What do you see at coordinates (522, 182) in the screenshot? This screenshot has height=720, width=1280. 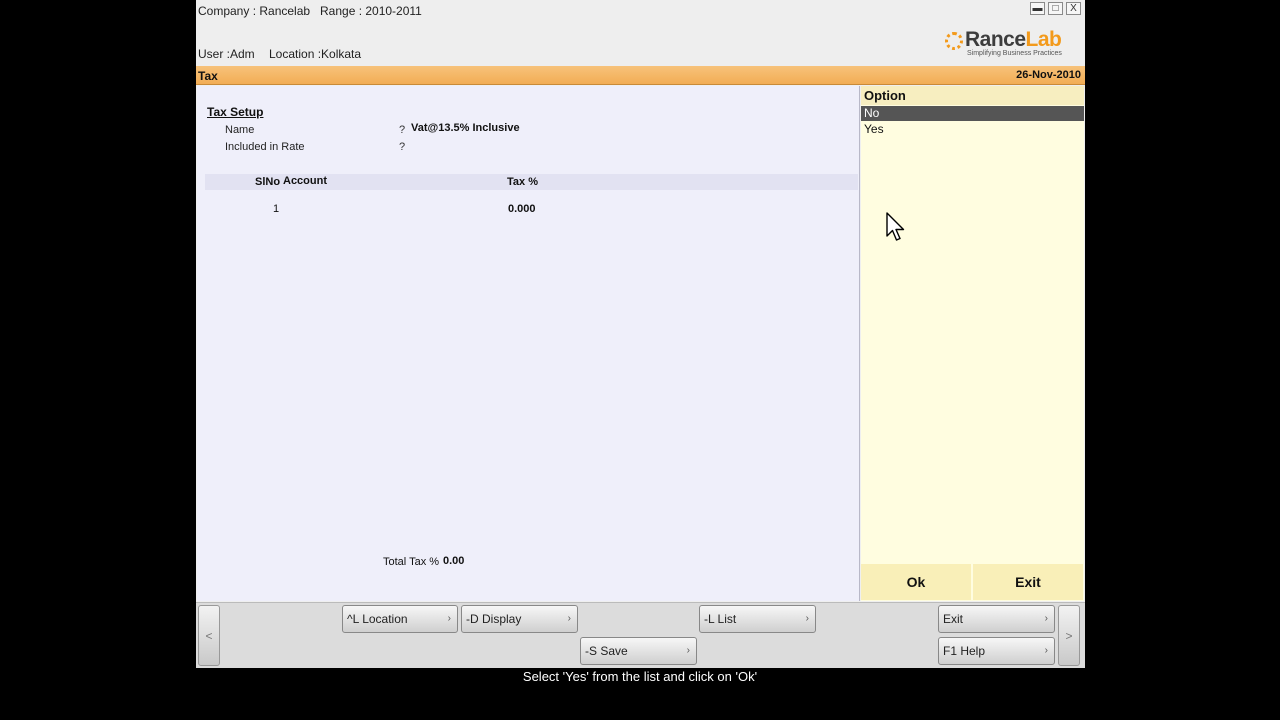 I see `col-tax: Tax %` at bounding box center [522, 182].